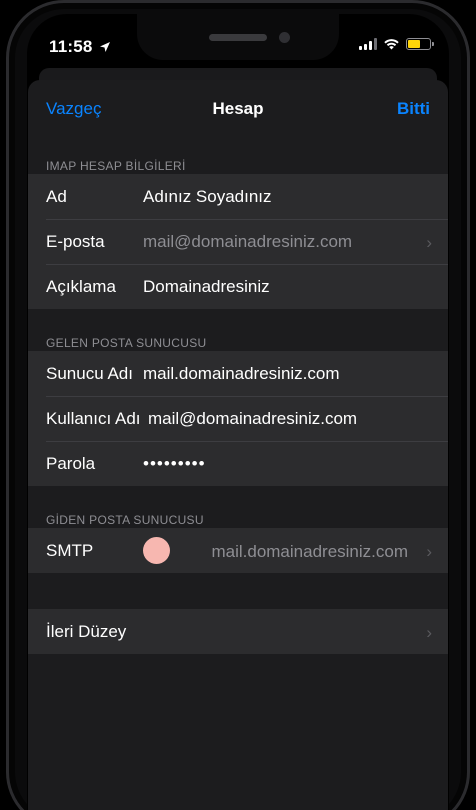 This screenshot has width=476, height=810. What do you see at coordinates (207, 197) in the screenshot?
I see `name-value: Adınız Soyadınız` at bounding box center [207, 197].